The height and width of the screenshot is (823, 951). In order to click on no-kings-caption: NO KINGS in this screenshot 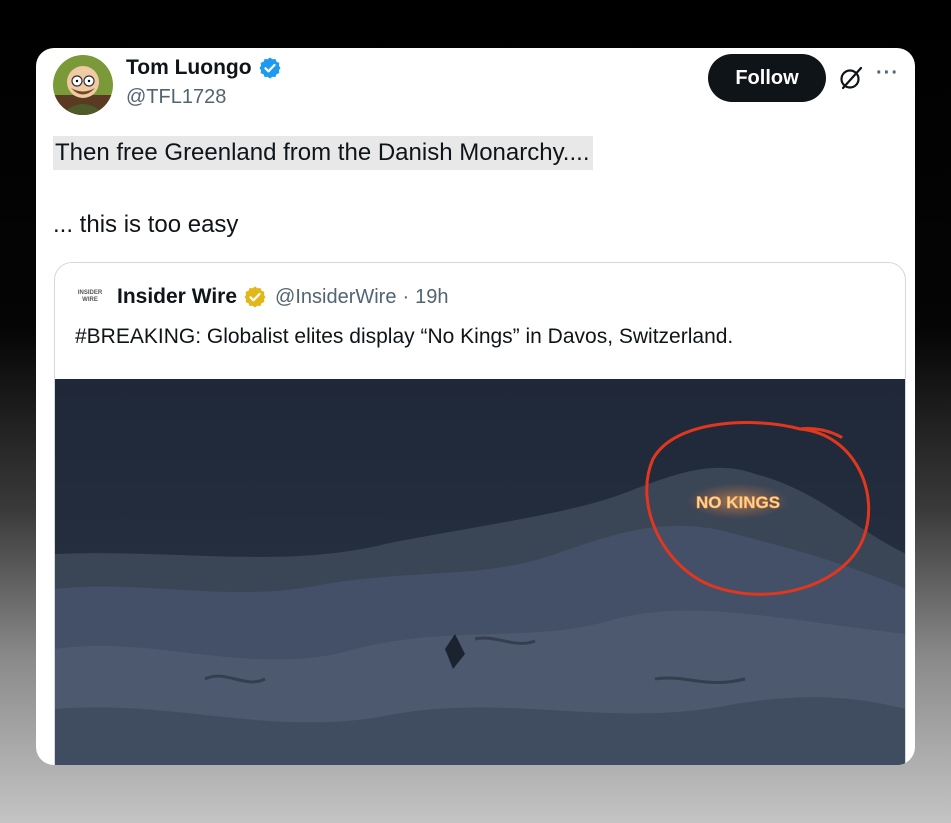, I will do `click(738, 502)`.